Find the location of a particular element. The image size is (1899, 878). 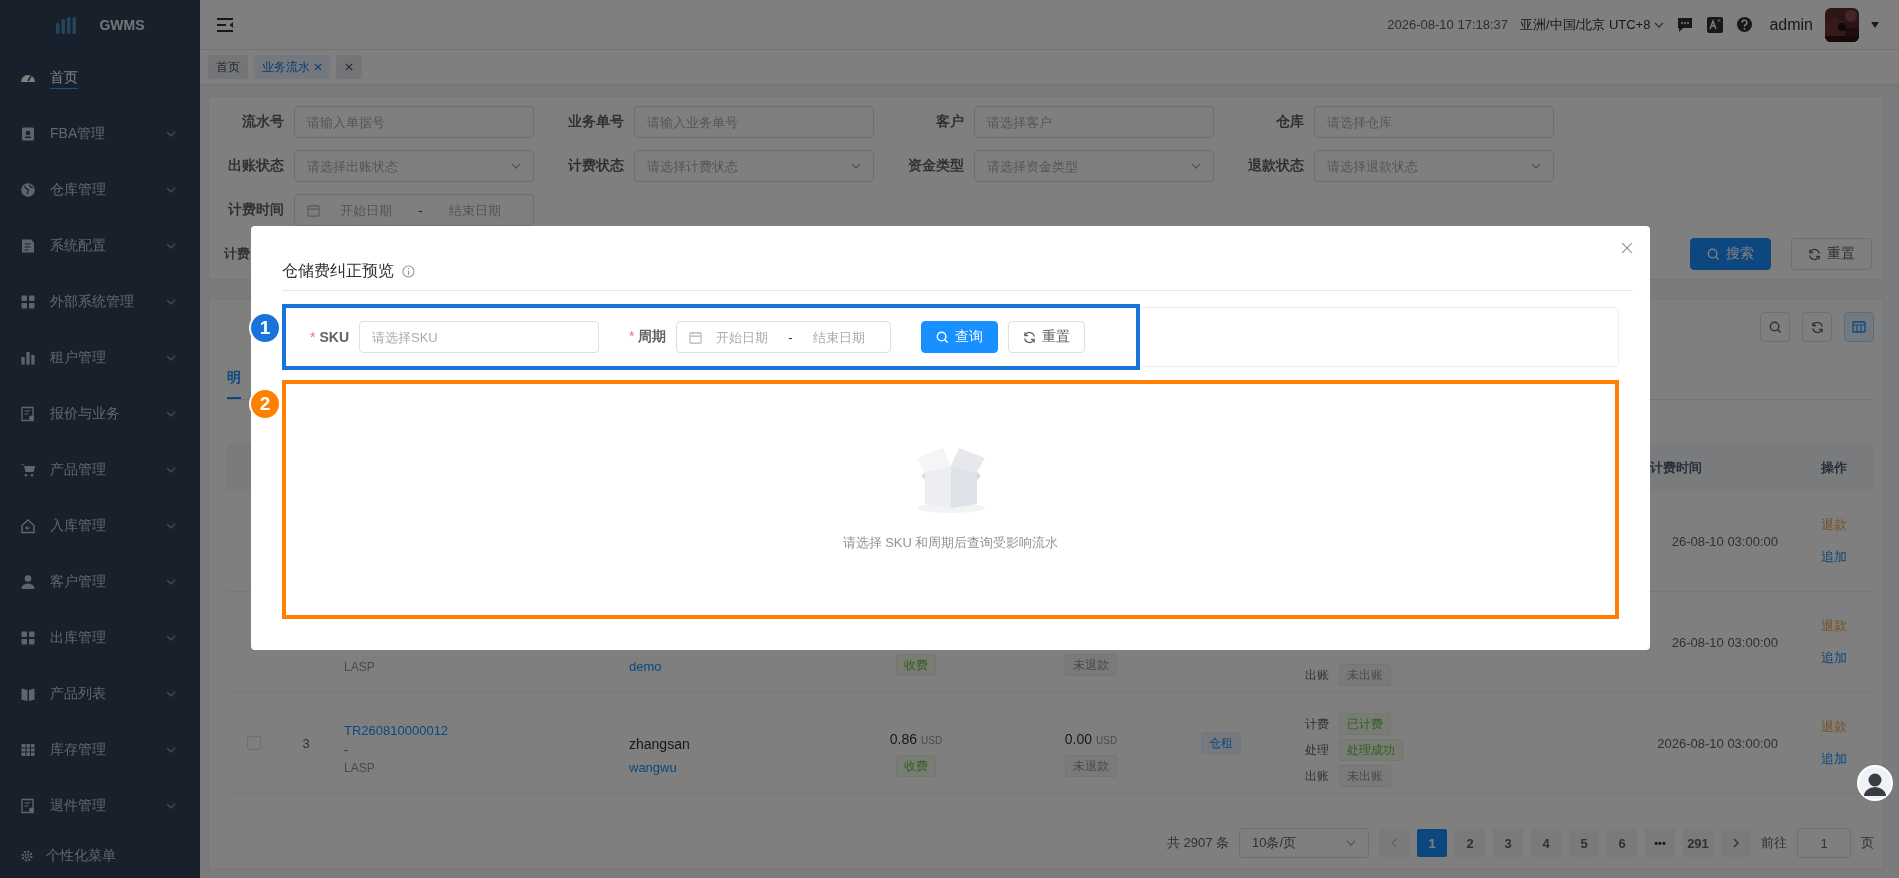

menu-item: 仓库管理 is located at coordinates (100, 190).